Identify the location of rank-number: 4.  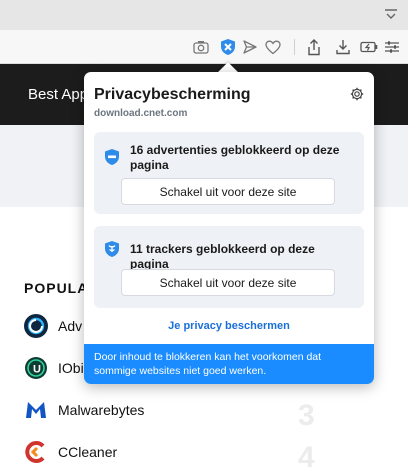
(306, 457).